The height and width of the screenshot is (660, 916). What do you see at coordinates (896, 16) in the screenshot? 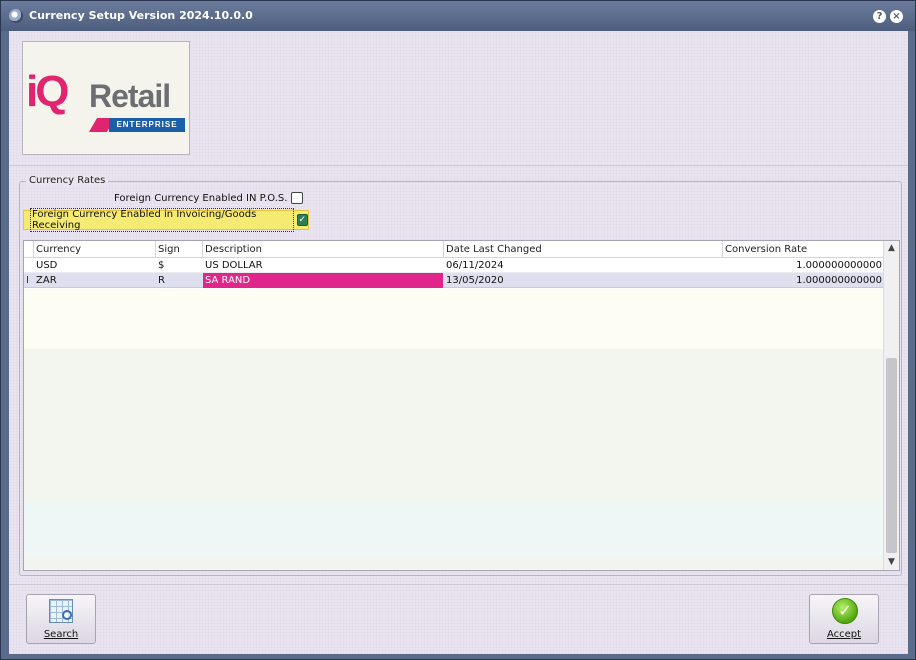
I see `close-icon: ×` at bounding box center [896, 16].